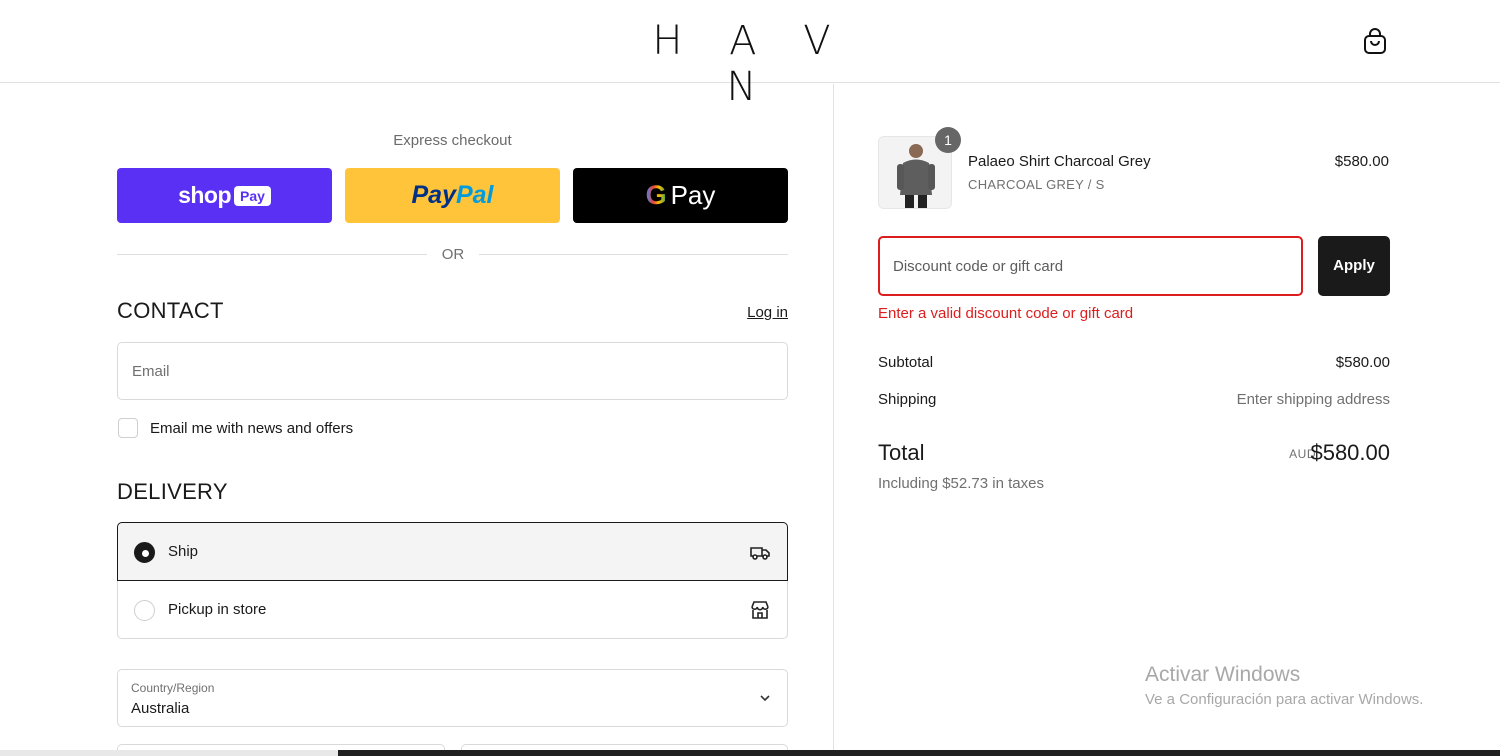  I want to click on taxes-note: Including $52.73 in taxes, so click(961, 483).